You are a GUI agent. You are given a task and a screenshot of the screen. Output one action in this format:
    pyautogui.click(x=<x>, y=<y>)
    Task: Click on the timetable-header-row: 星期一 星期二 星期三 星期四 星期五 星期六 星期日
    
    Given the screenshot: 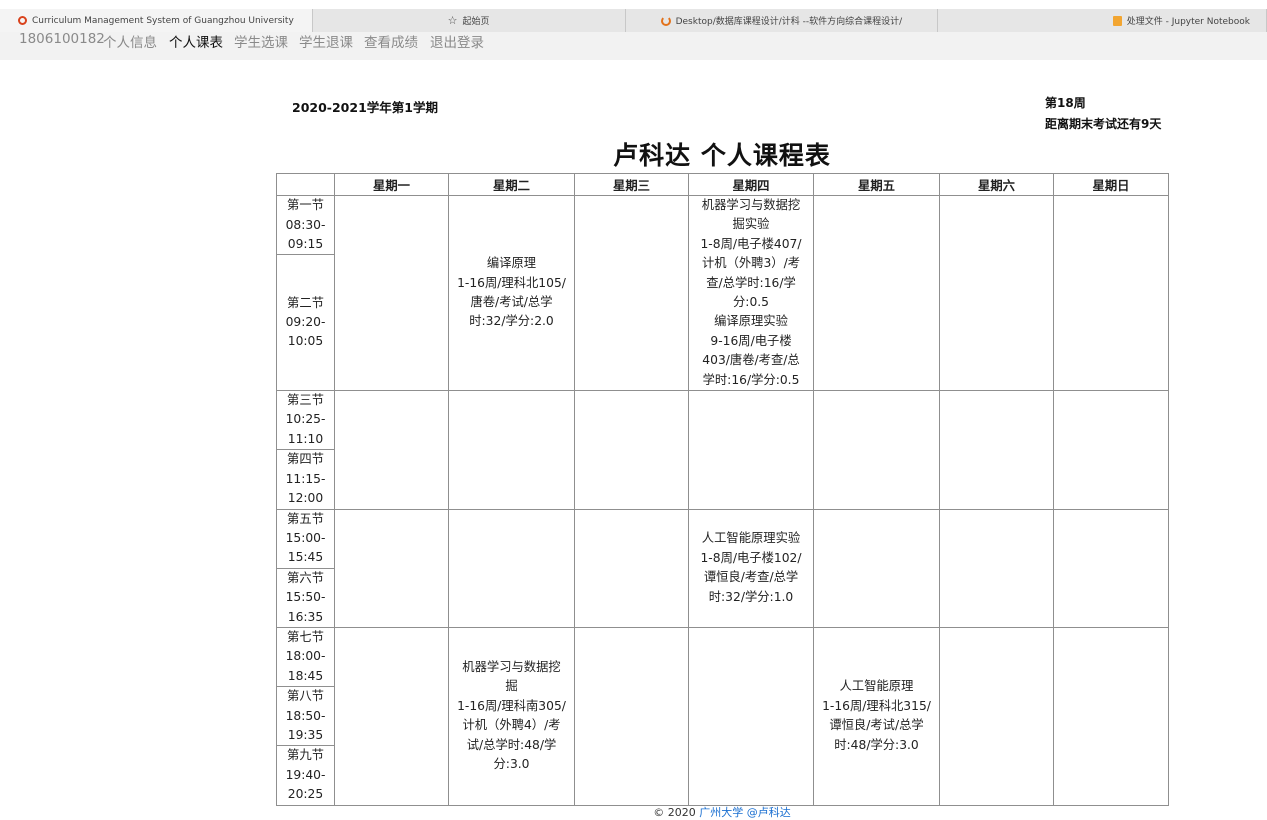 What is the action you would take?
    pyautogui.click(x=722, y=184)
    